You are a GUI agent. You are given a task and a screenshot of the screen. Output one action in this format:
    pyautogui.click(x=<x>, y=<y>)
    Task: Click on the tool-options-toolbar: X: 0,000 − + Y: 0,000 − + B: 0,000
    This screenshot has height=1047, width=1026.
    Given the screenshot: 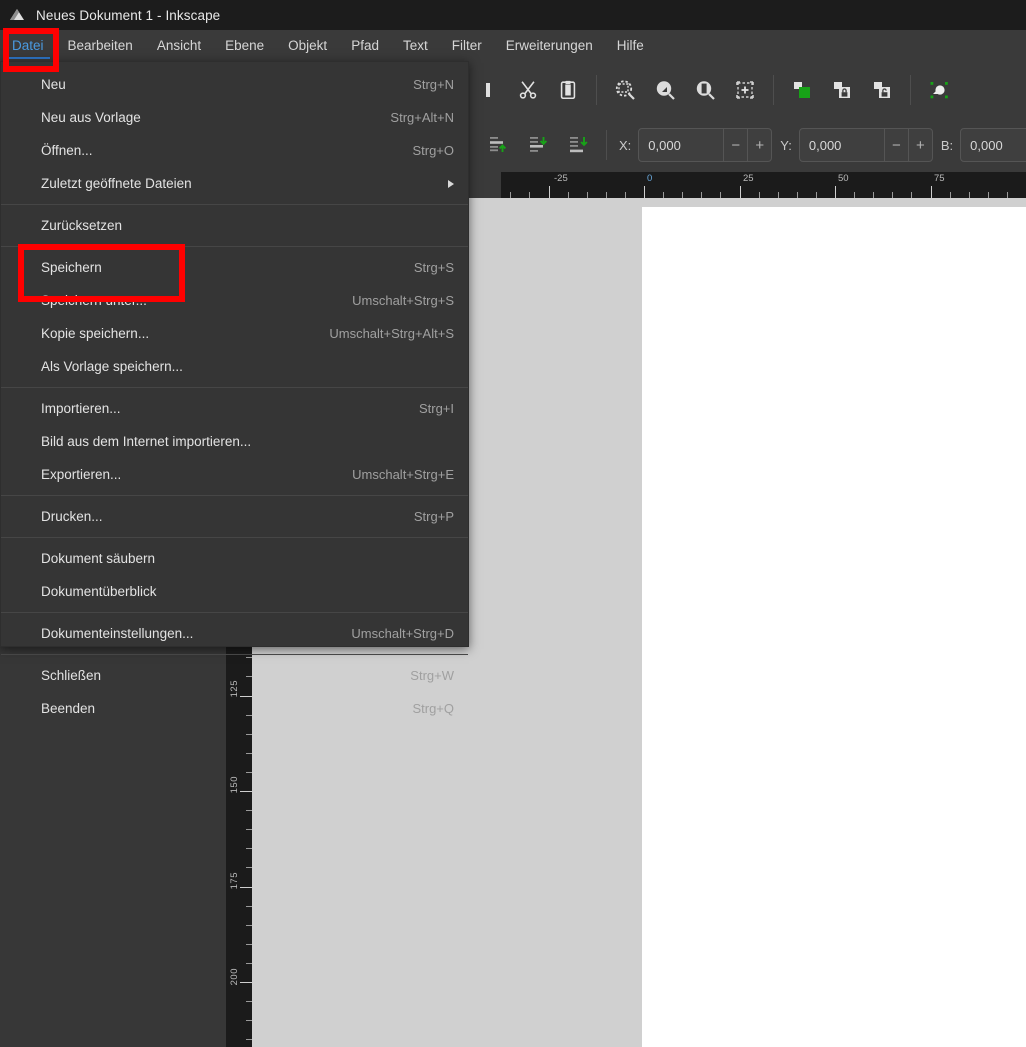 What is the action you would take?
    pyautogui.click(x=747, y=145)
    